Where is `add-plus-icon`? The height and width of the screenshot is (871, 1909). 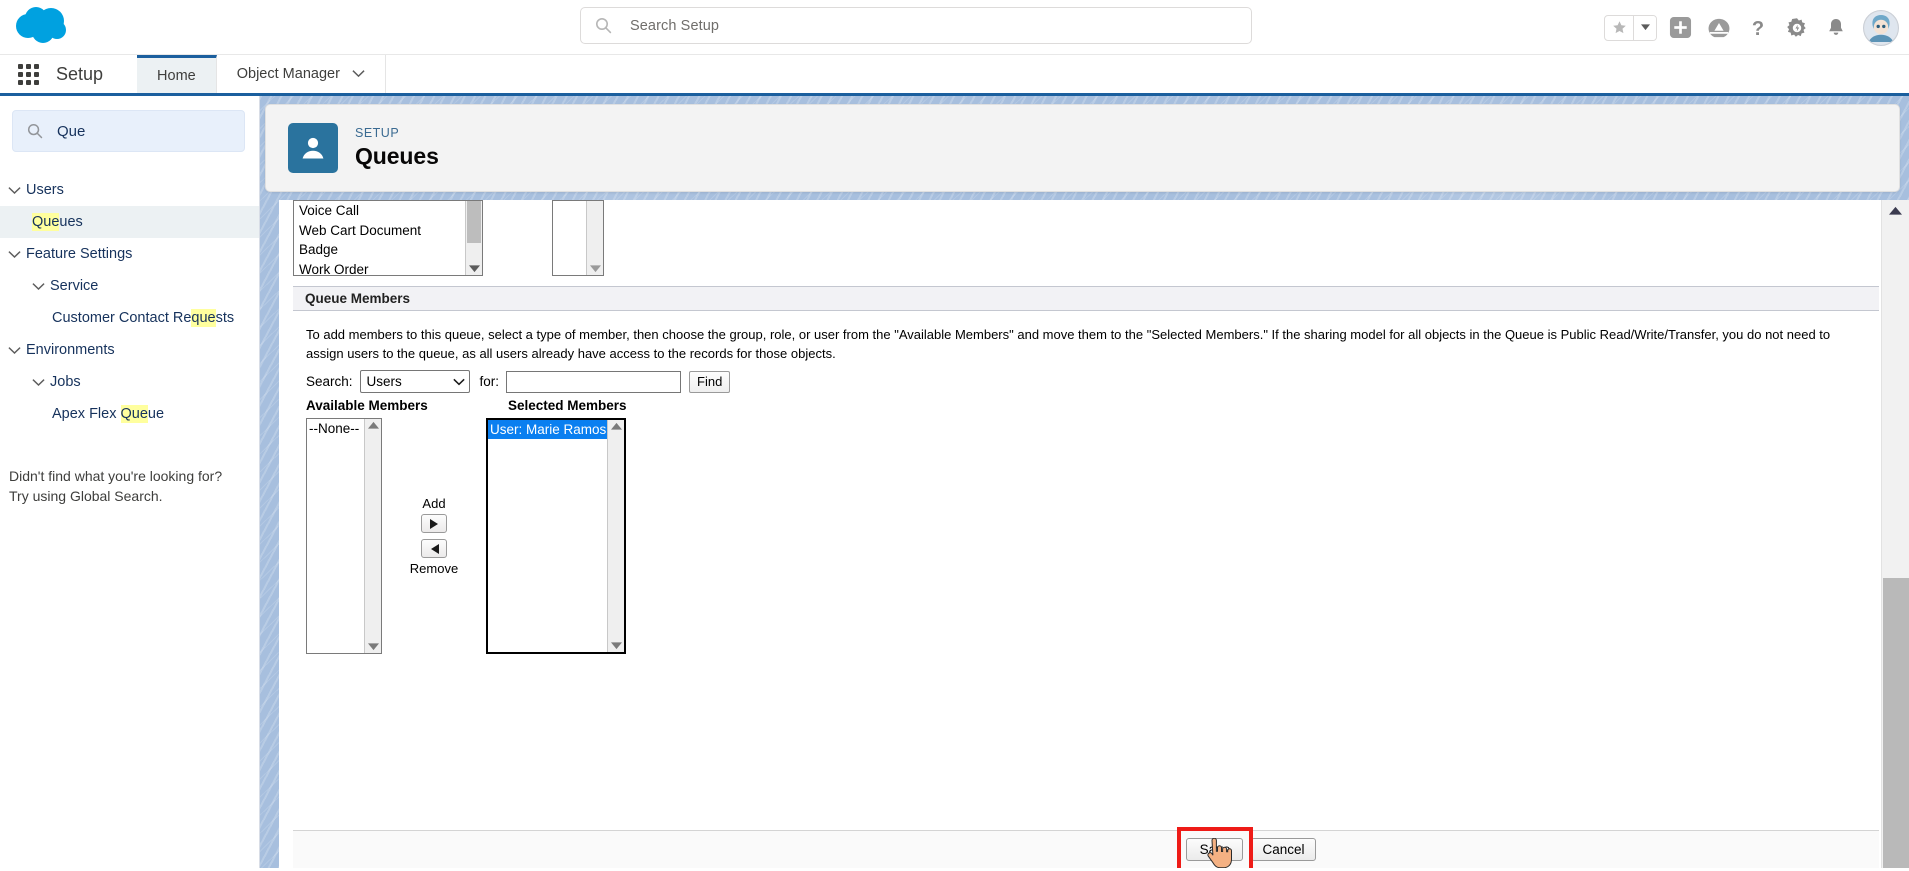 add-plus-icon is located at coordinates (1680, 28).